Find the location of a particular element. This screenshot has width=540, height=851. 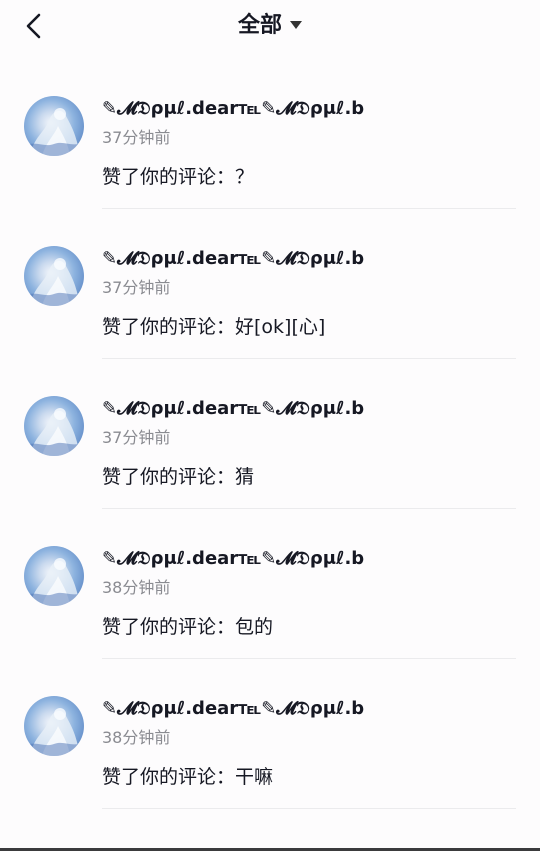

notification-text: 赞了你的评论：干嘛 is located at coordinates (187, 777).